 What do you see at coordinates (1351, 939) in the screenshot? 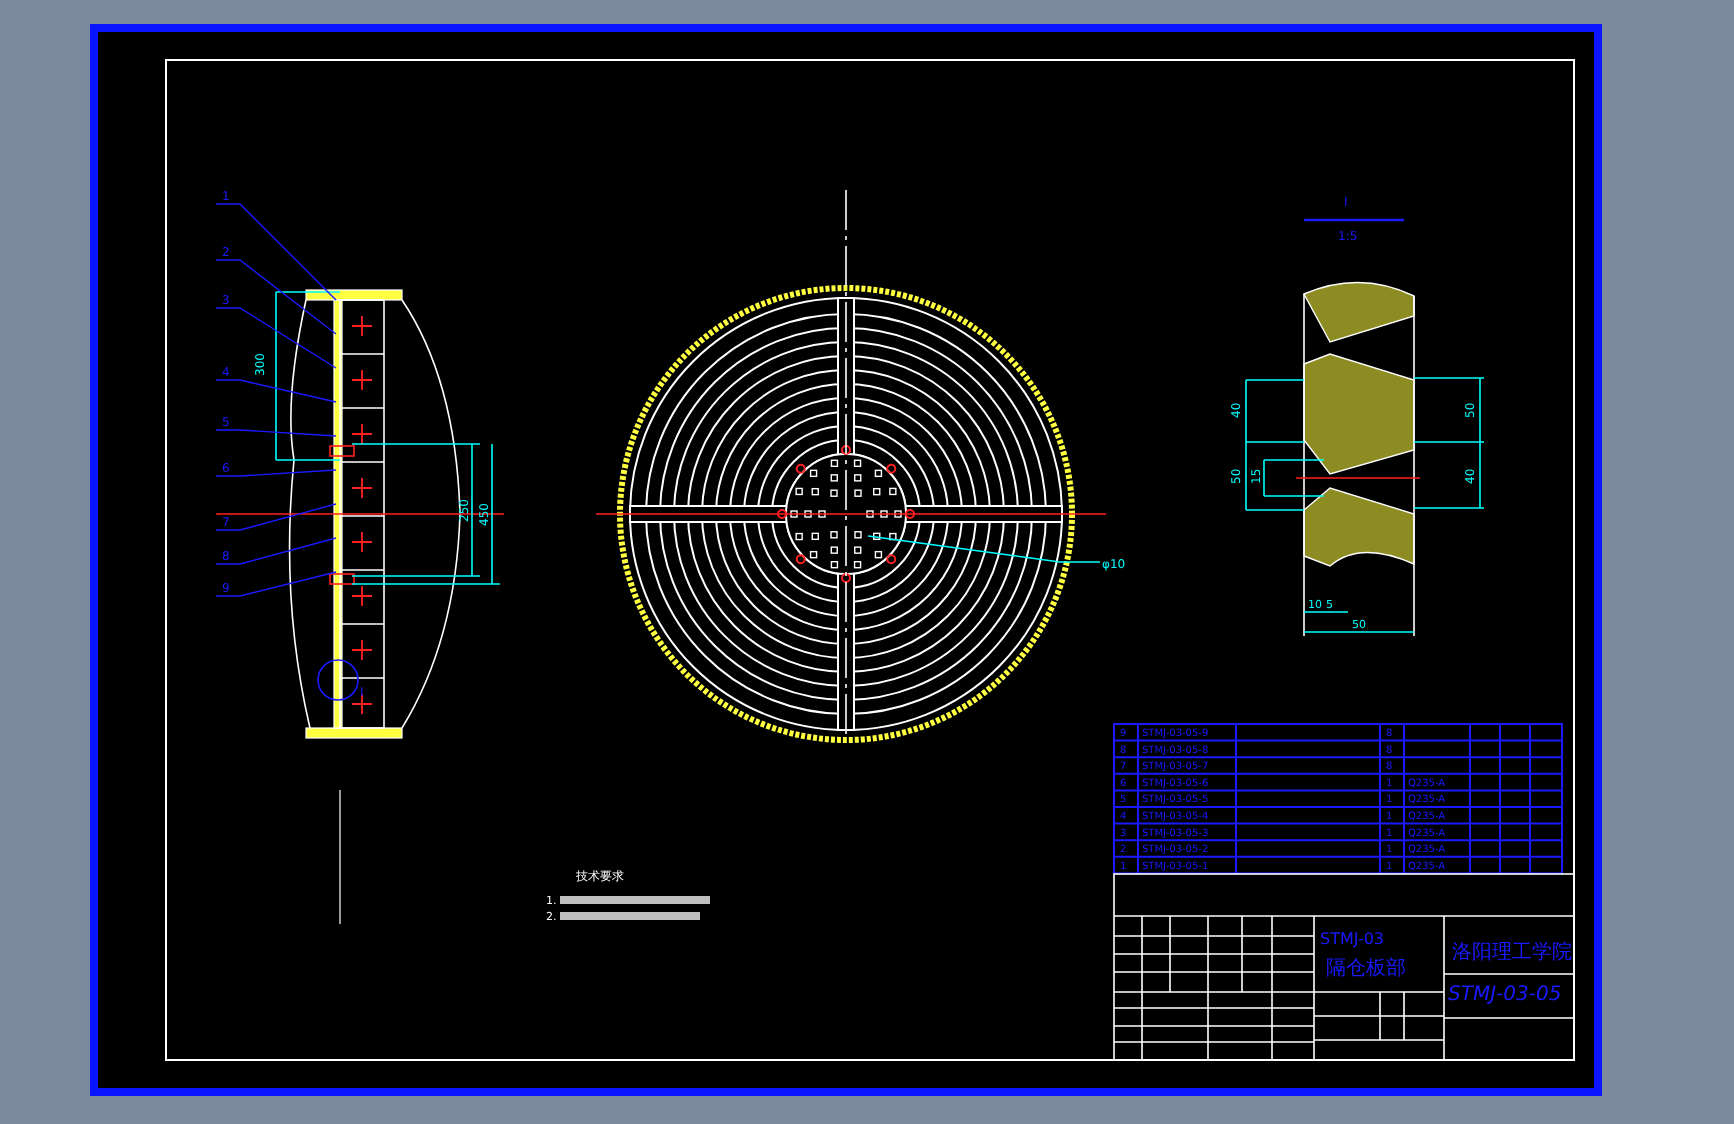
I see `drawing-number: STMJ-03` at bounding box center [1351, 939].